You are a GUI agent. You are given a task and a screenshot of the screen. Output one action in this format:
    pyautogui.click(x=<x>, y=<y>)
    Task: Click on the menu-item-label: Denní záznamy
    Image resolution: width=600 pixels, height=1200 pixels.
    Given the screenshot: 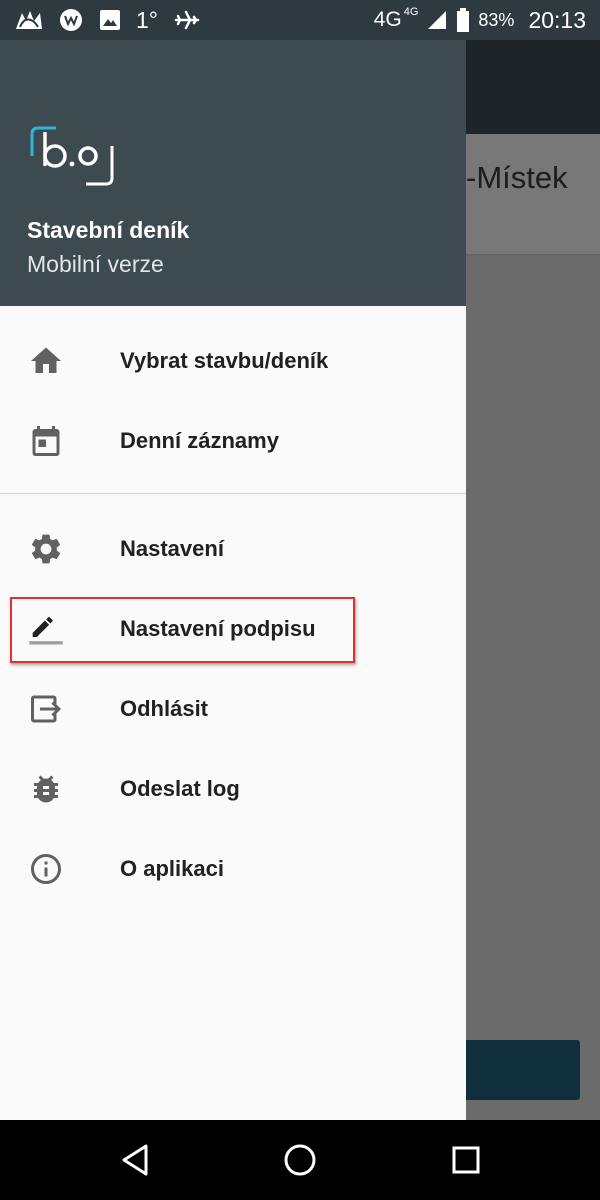 What is the action you would take?
    pyautogui.click(x=199, y=440)
    